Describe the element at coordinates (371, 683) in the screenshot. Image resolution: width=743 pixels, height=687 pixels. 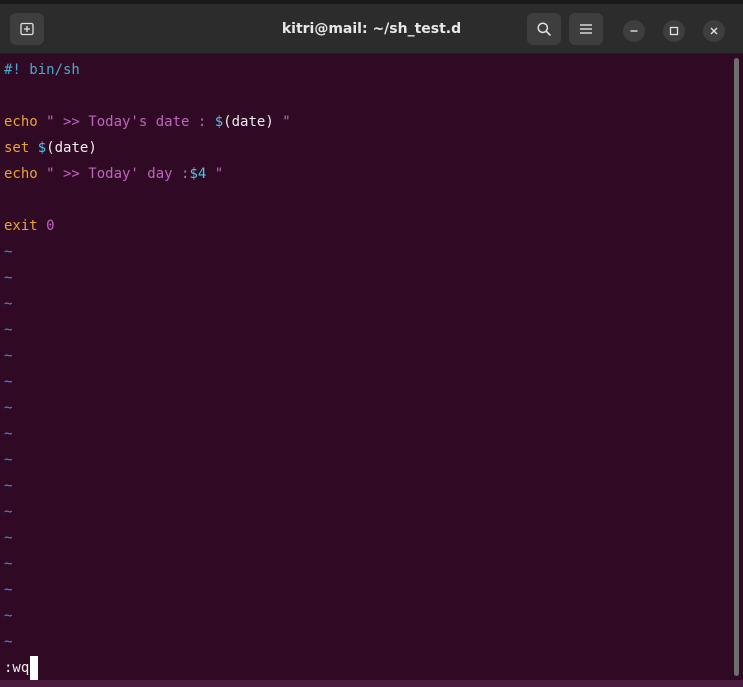
I see `window-bottom-edge` at that location.